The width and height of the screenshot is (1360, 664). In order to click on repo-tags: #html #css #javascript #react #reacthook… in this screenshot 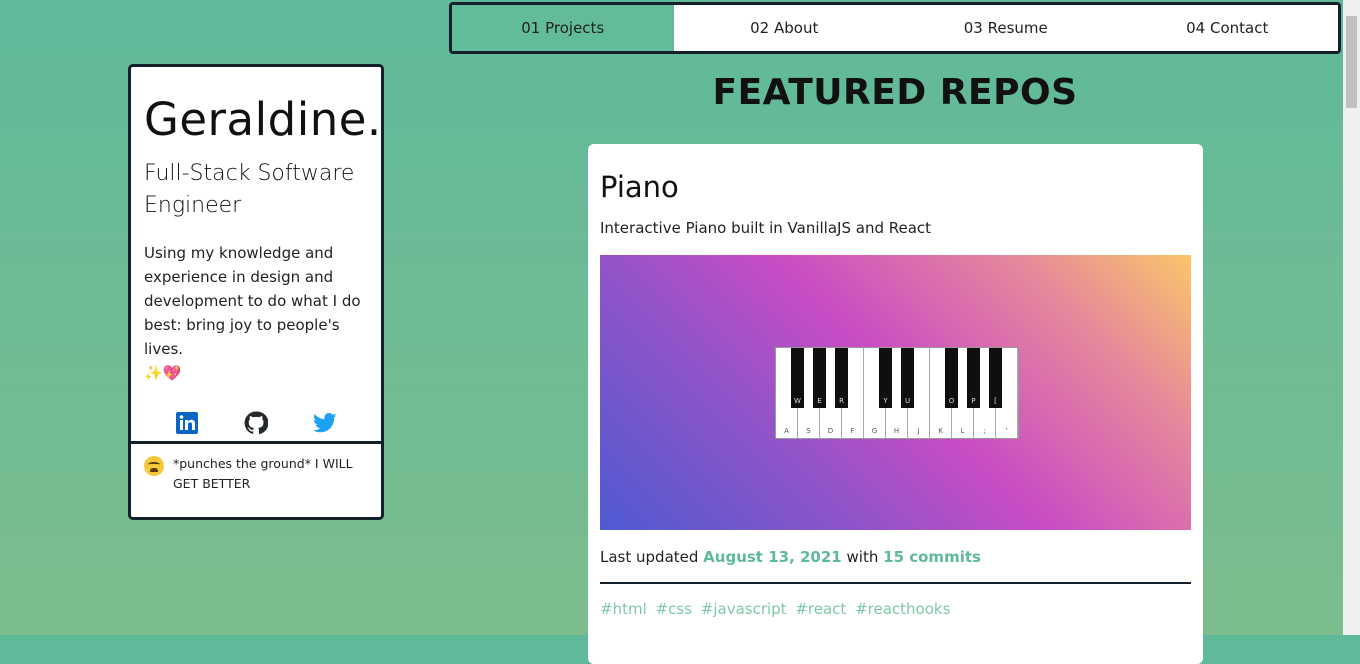, I will do `click(895, 609)`.